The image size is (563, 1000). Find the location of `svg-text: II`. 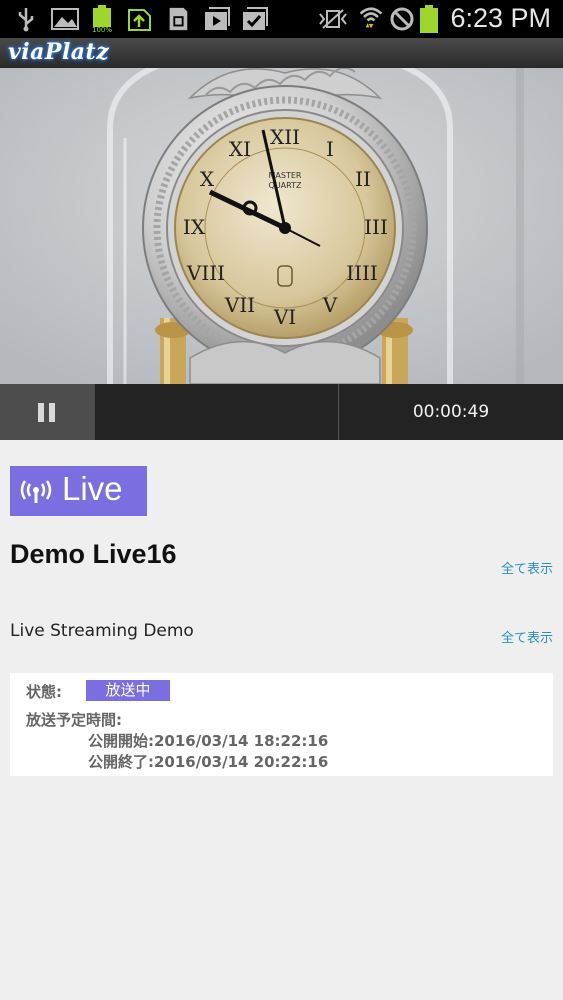

svg-text: II is located at coordinates (363, 179).